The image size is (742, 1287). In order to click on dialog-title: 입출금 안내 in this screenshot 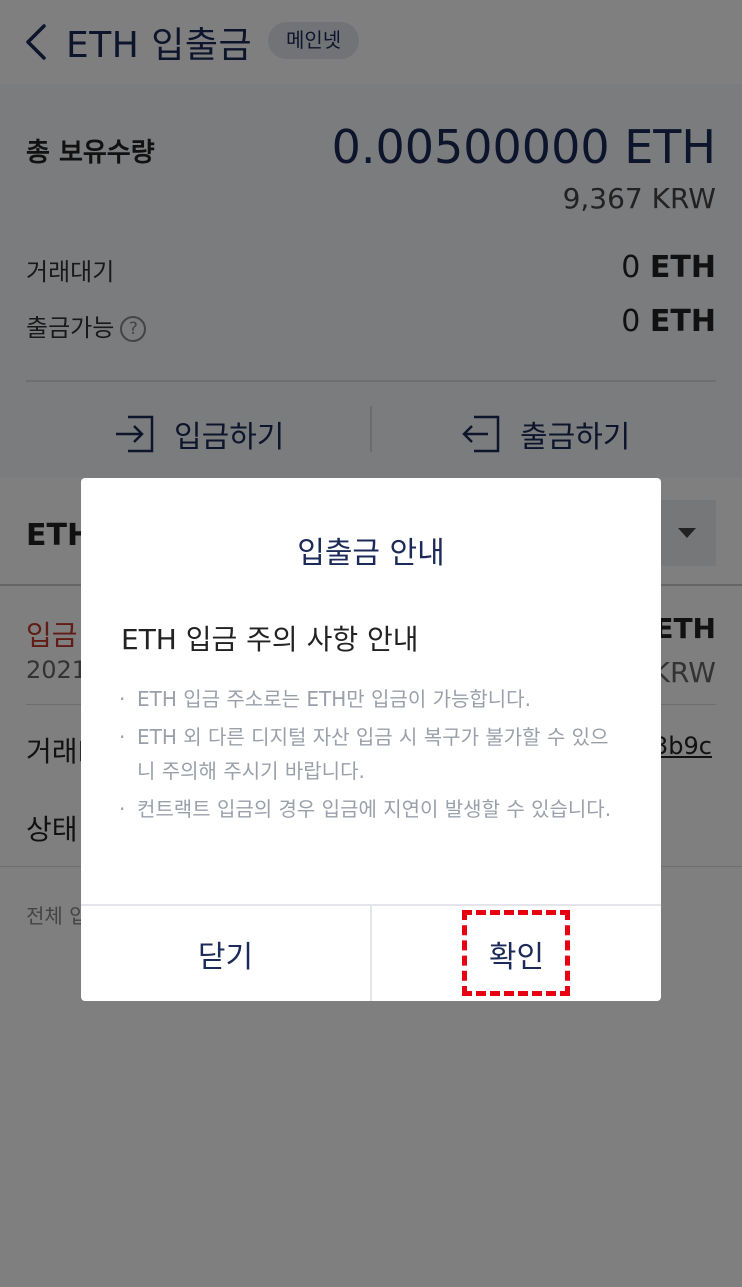, I will do `click(371, 553)`.